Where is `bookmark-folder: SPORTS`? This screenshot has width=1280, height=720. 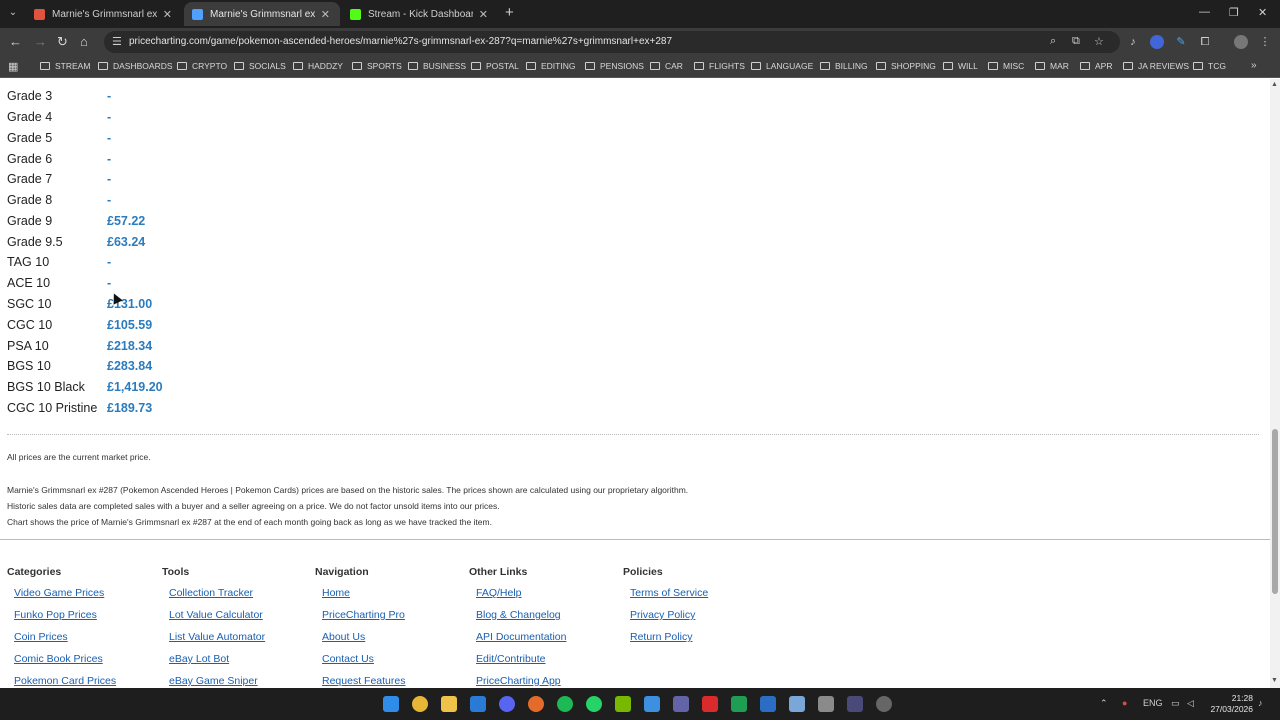 bookmark-folder: SPORTS is located at coordinates (377, 66).